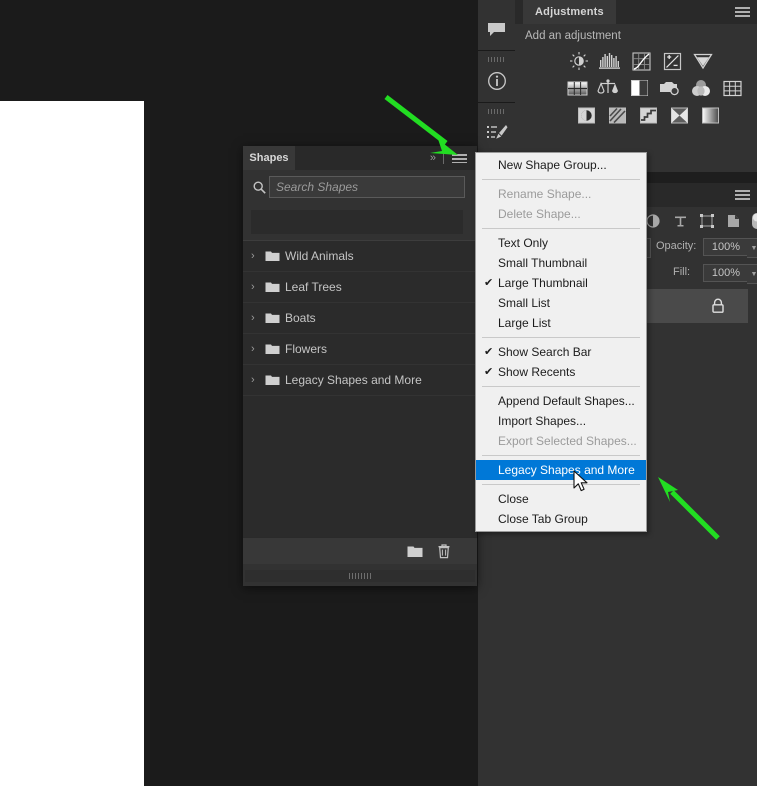 The image size is (757, 786). Describe the element at coordinates (360, 256) in the screenshot. I see `shape-group-row: › Wild Animals` at that location.